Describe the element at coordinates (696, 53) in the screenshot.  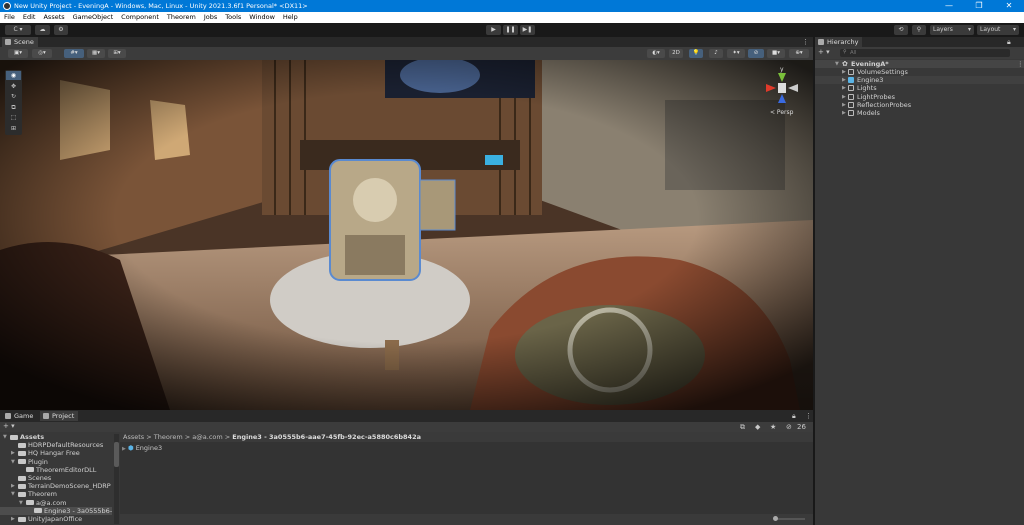
I see `lighting-toggle-icon: 💡` at that location.